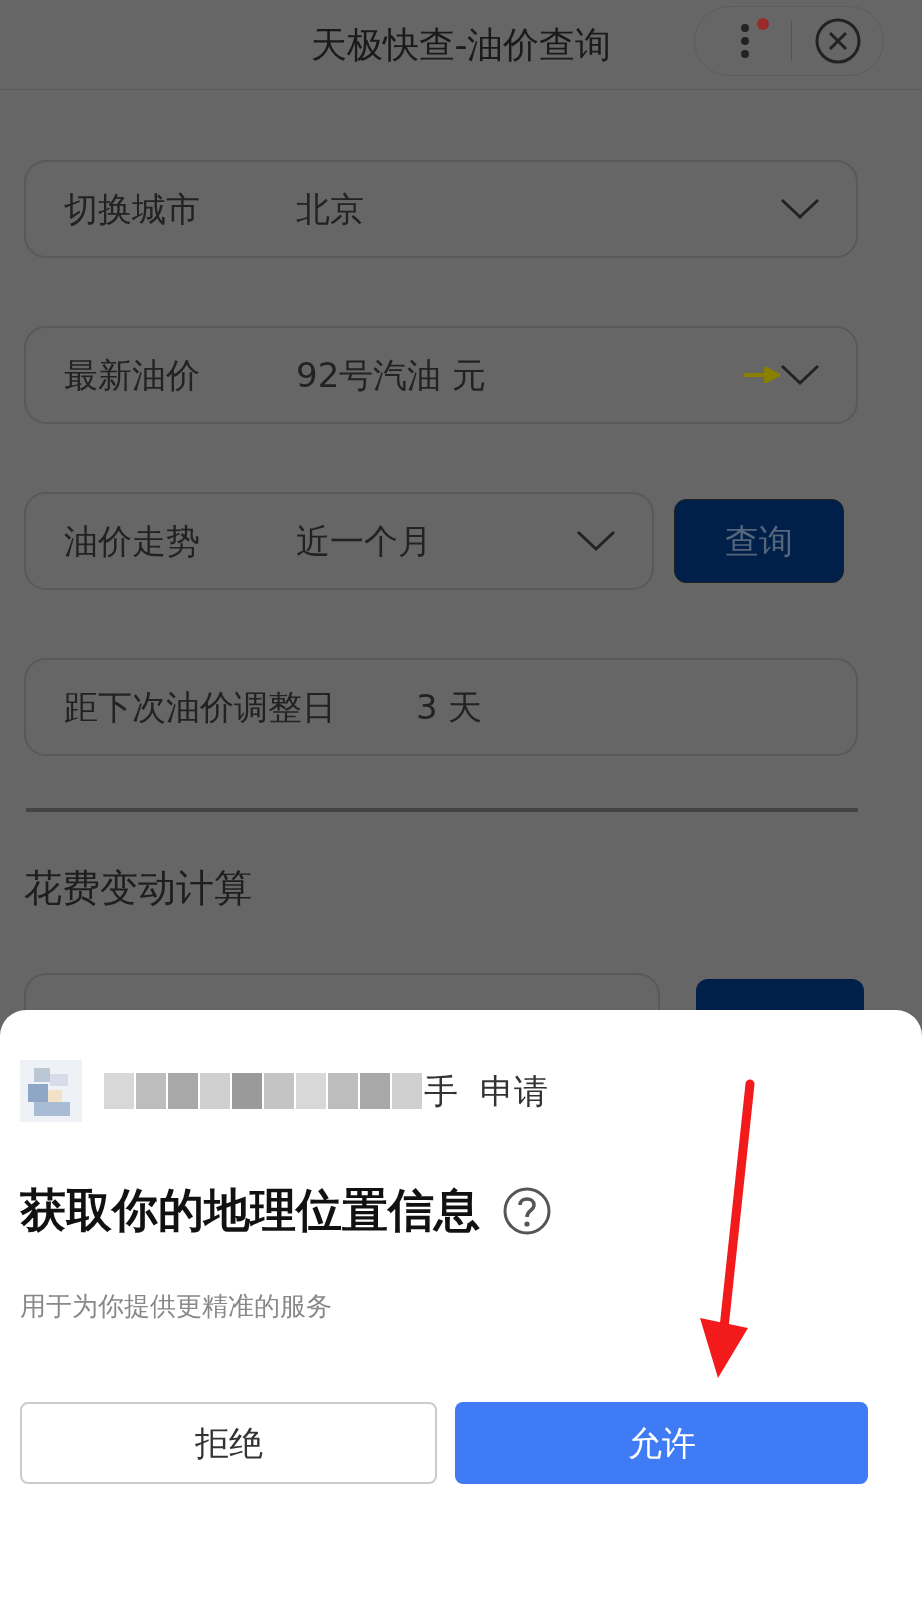 The height and width of the screenshot is (1600, 922). I want to click on field-label: 切换城市, so click(132, 209).